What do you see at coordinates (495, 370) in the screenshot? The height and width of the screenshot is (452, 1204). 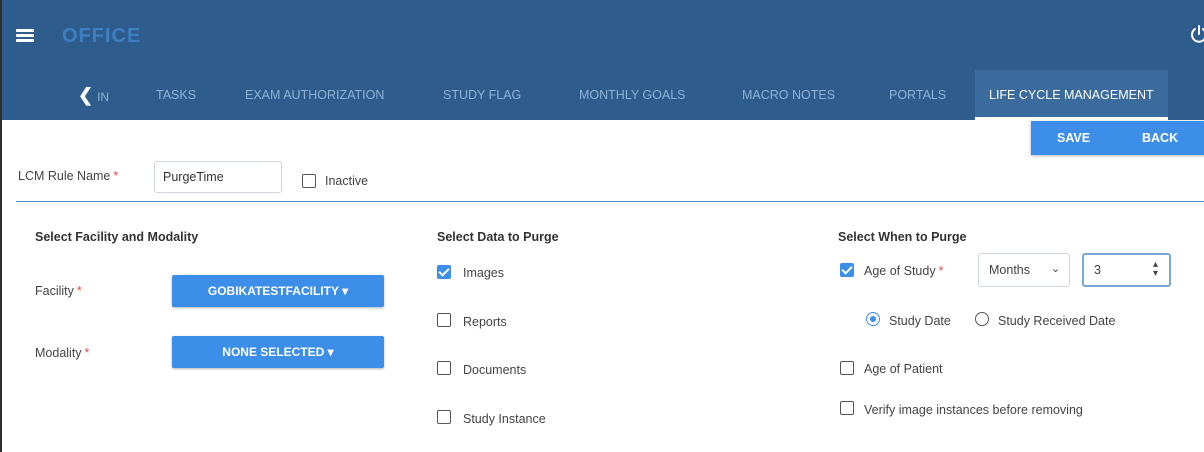 I see `documents-label: Documents` at bounding box center [495, 370].